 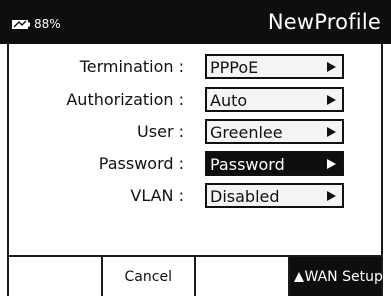 What do you see at coordinates (125, 99) in the screenshot?
I see `authorization-label: Authorization :` at bounding box center [125, 99].